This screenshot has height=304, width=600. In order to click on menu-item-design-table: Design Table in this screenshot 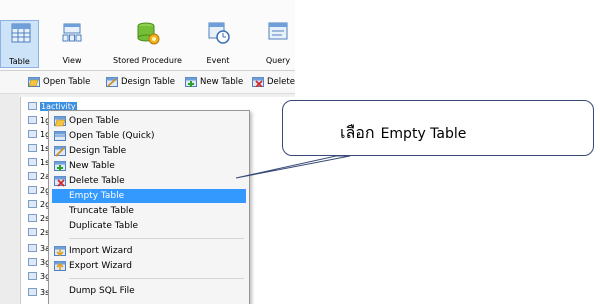, I will do `click(149, 151)`.